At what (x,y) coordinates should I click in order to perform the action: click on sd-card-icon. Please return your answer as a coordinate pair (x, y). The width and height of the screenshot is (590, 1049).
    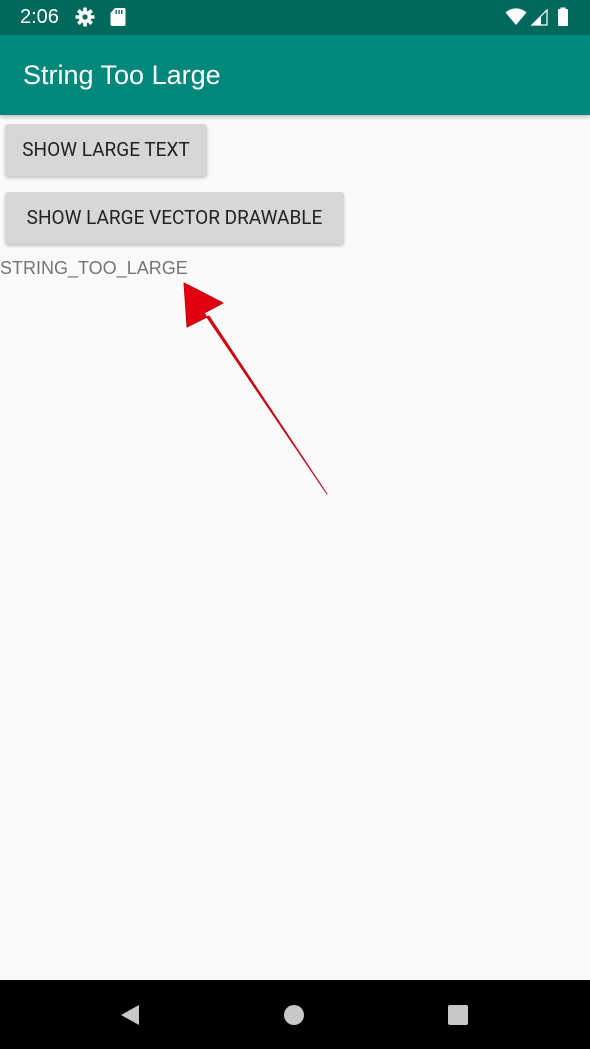
    Looking at the image, I should click on (118, 17).